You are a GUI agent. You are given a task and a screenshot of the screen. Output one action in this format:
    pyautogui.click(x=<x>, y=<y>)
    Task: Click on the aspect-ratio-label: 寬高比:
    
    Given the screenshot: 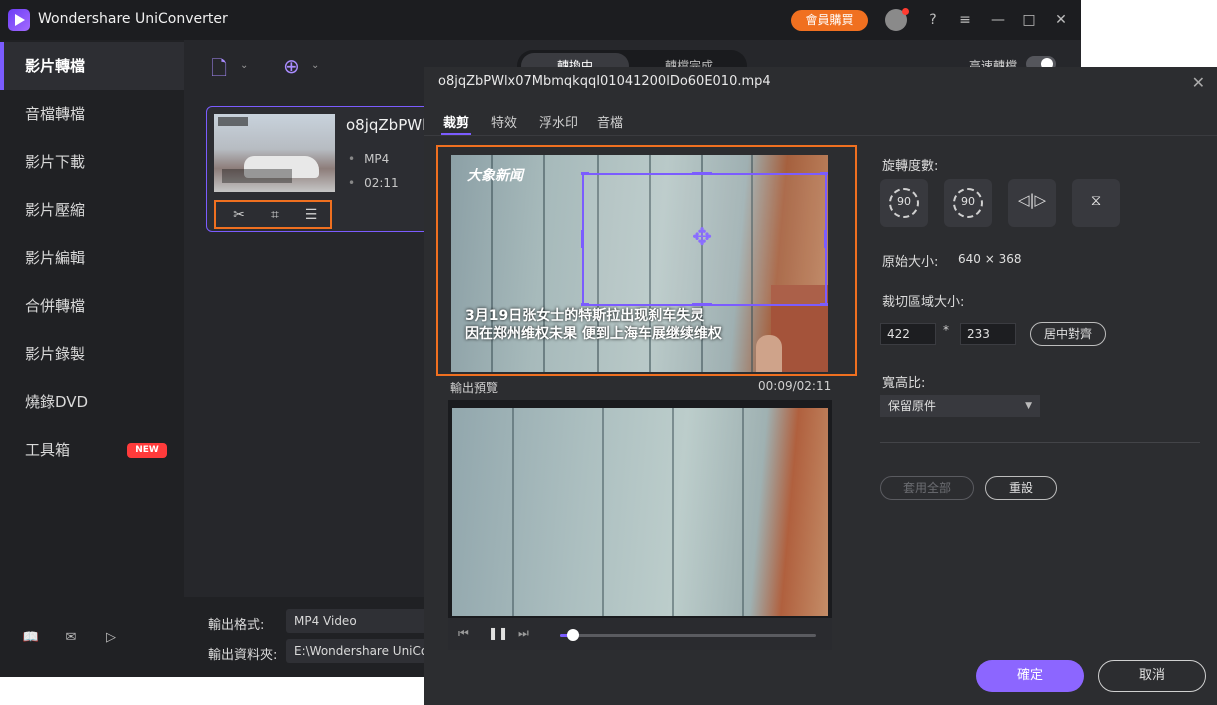 What is the action you would take?
    pyautogui.click(x=904, y=383)
    